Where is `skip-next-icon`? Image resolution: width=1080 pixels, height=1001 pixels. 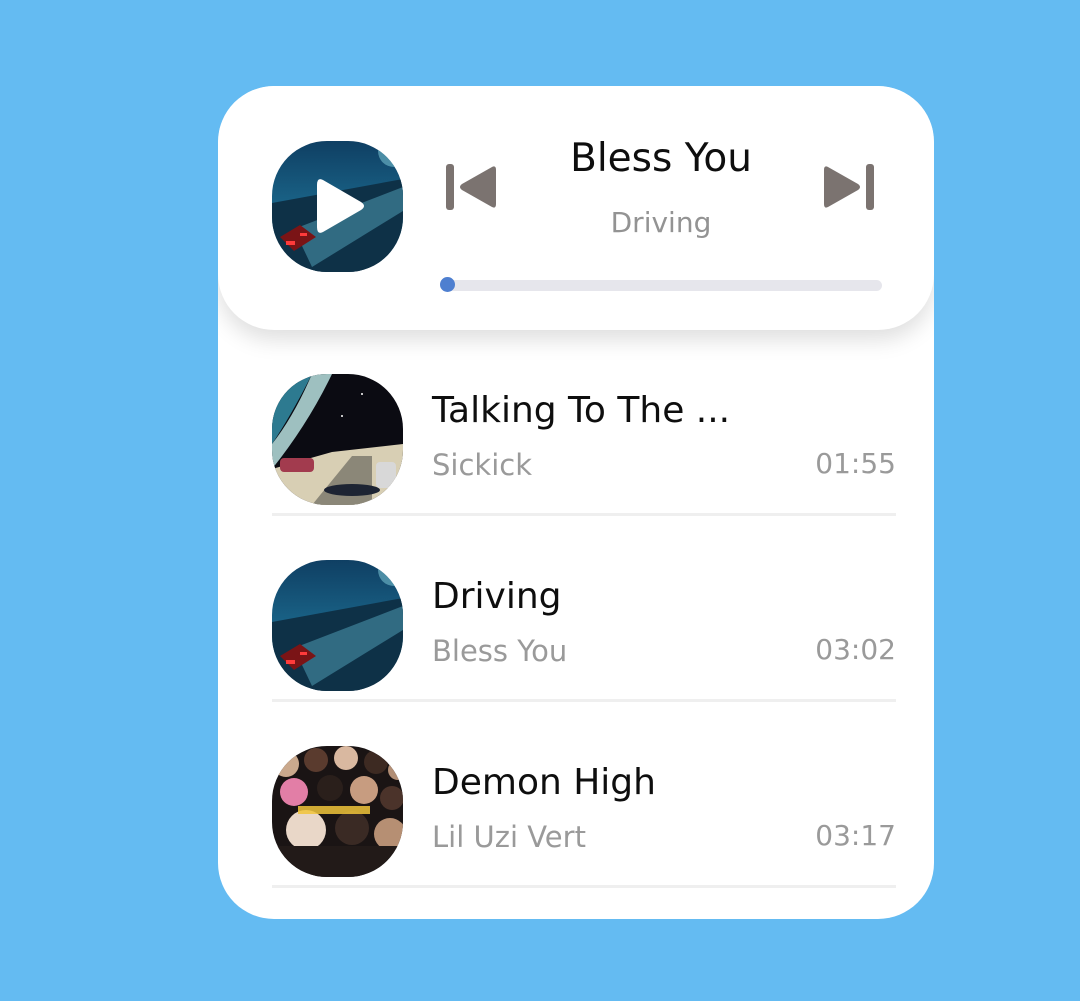 skip-next-icon is located at coordinates (849, 187).